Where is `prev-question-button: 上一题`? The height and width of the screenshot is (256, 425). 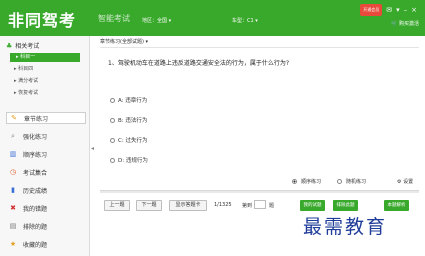
prev-question-button: 上一题 is located at coordinates (117, 205).